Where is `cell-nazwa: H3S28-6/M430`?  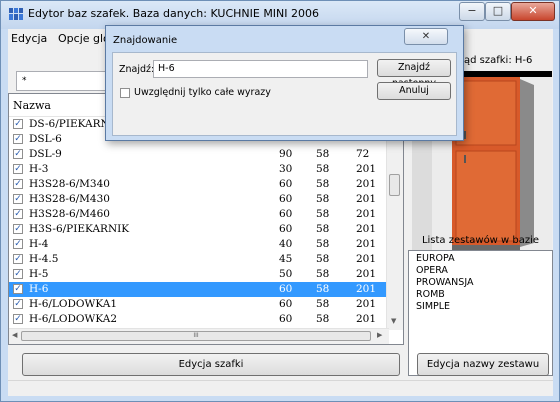
cell-nazwa: H3S28-6/M430 is located at coordinates (69, 199).